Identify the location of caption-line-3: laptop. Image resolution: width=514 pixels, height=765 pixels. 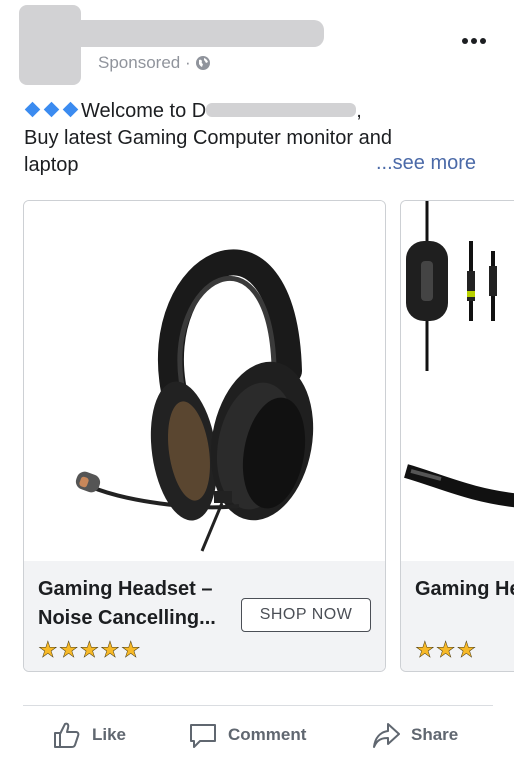
(51, 165).